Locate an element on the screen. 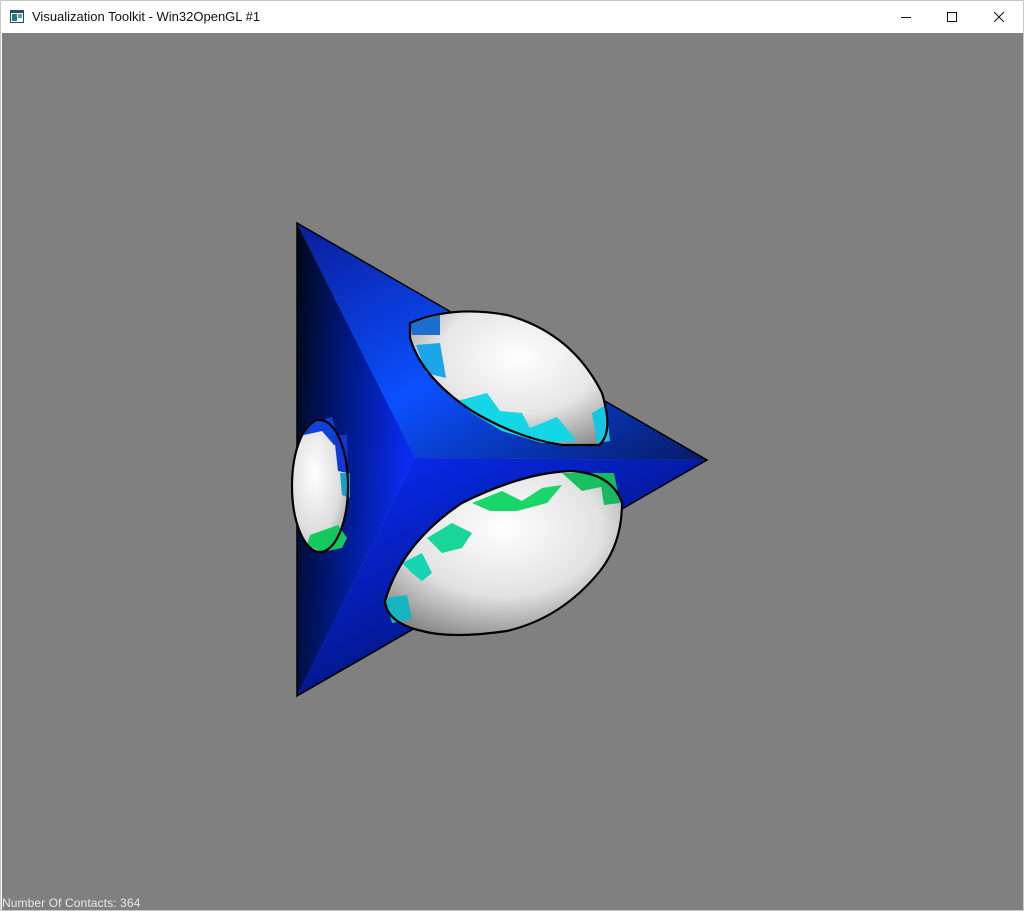 Image resolution: width=1024 pixels, height=911 pixels. minimize-icon is located at coordinates (906, 17).